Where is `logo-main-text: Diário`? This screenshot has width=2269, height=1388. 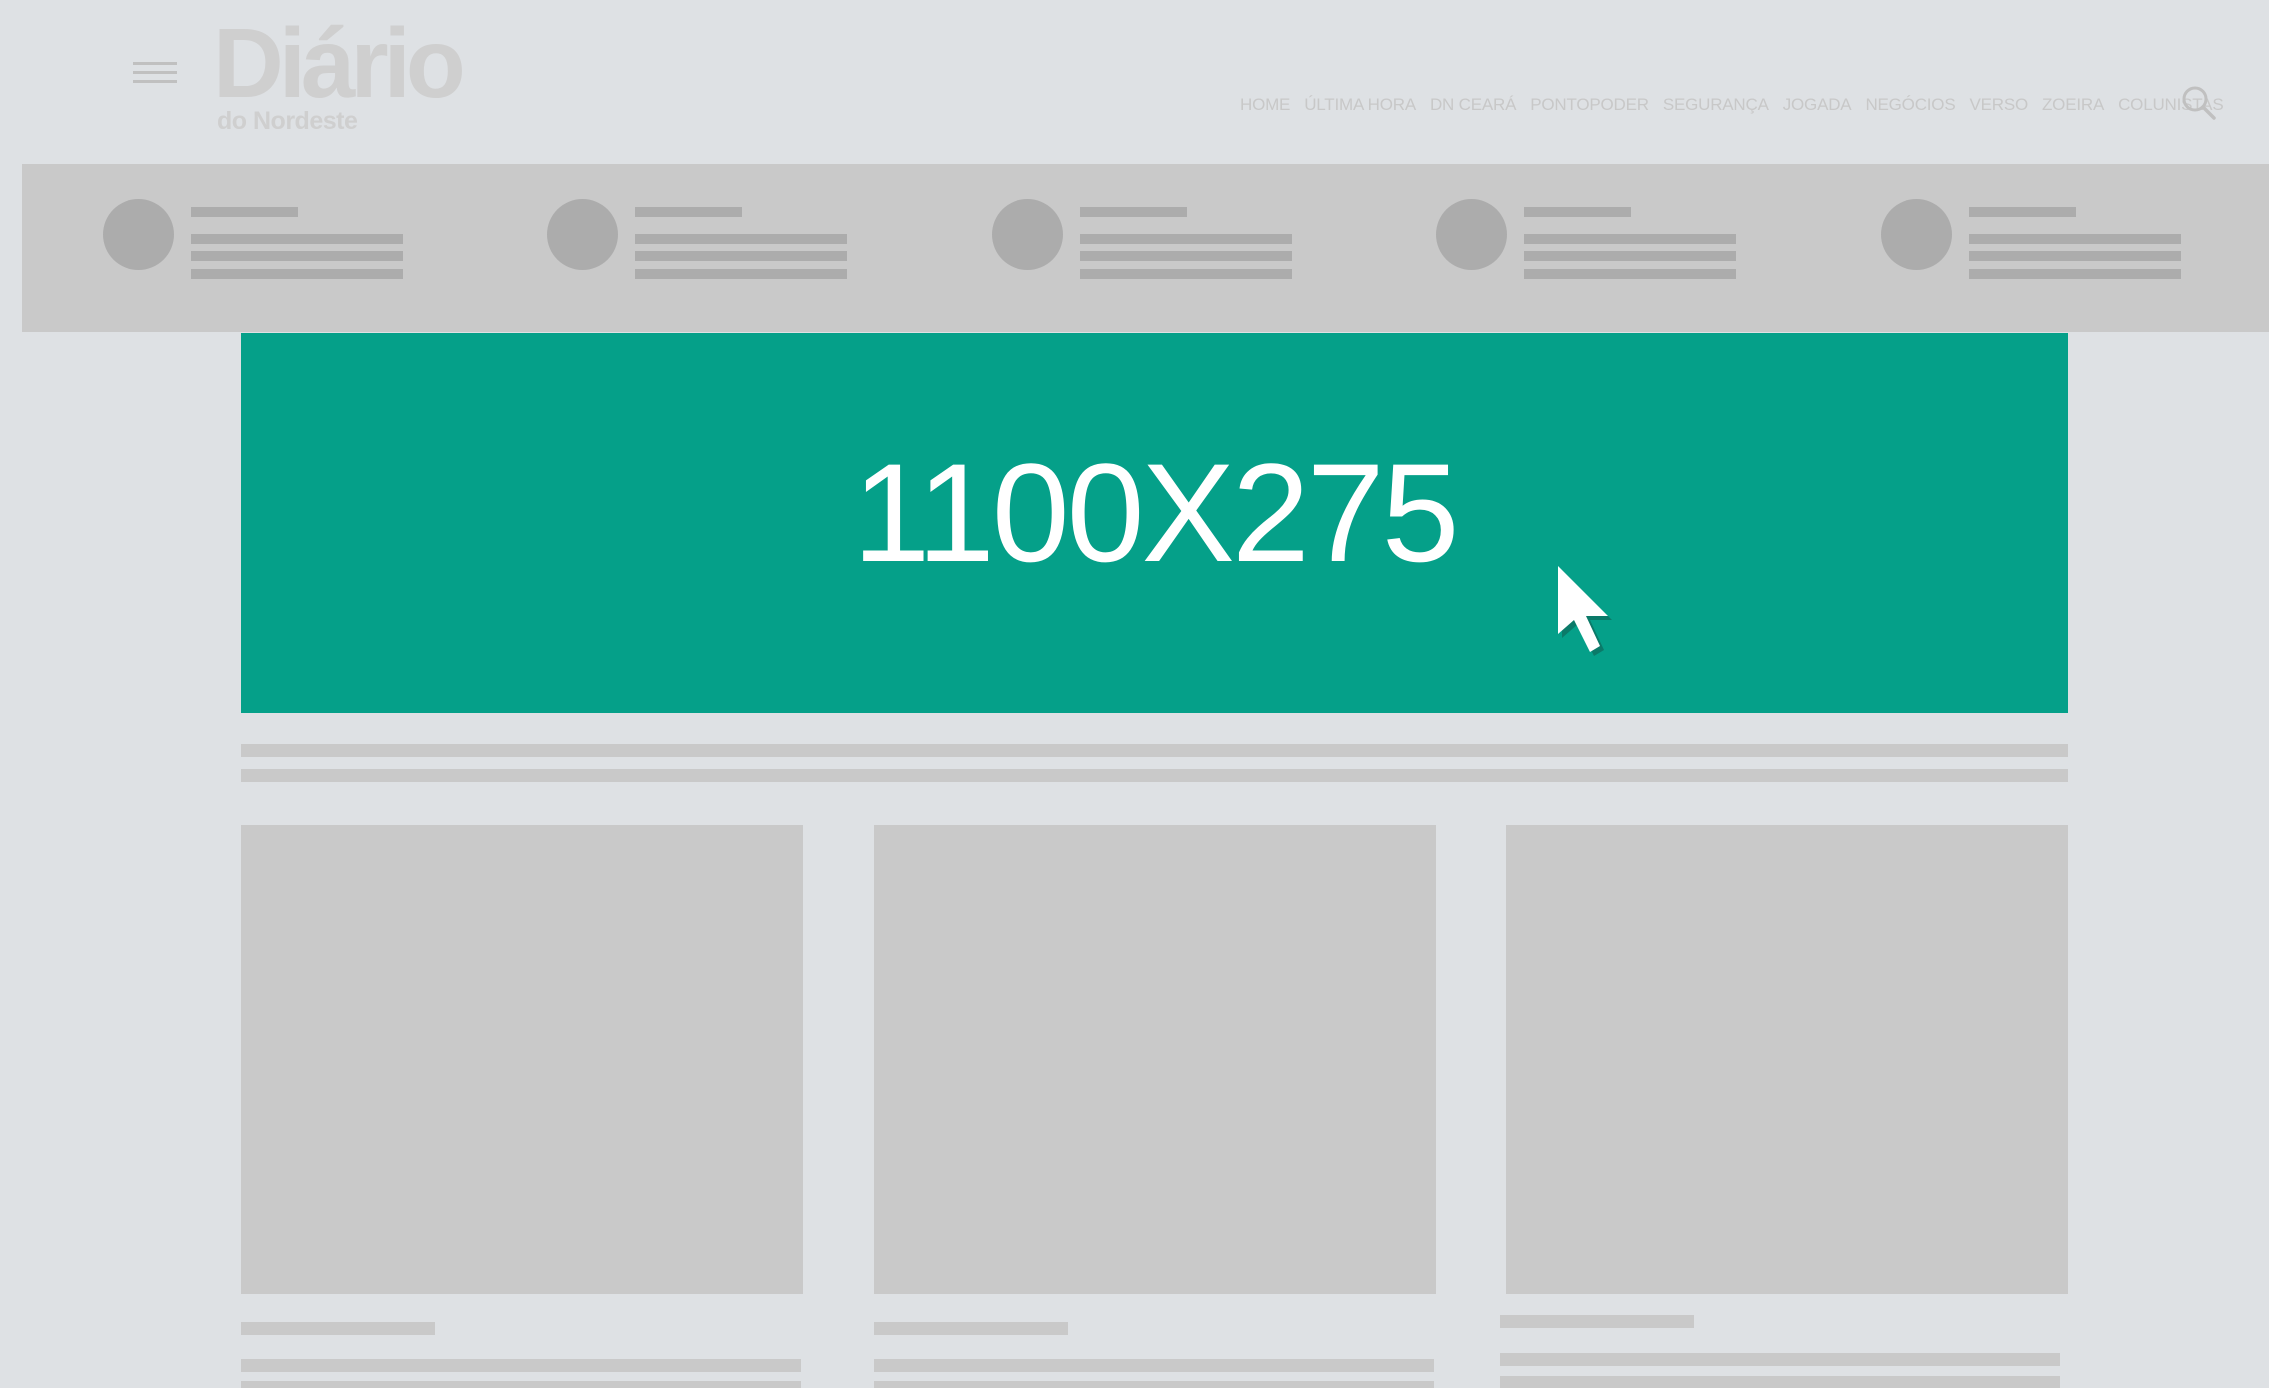
logo-main-text: Diário is located at coordinates (339, 63).